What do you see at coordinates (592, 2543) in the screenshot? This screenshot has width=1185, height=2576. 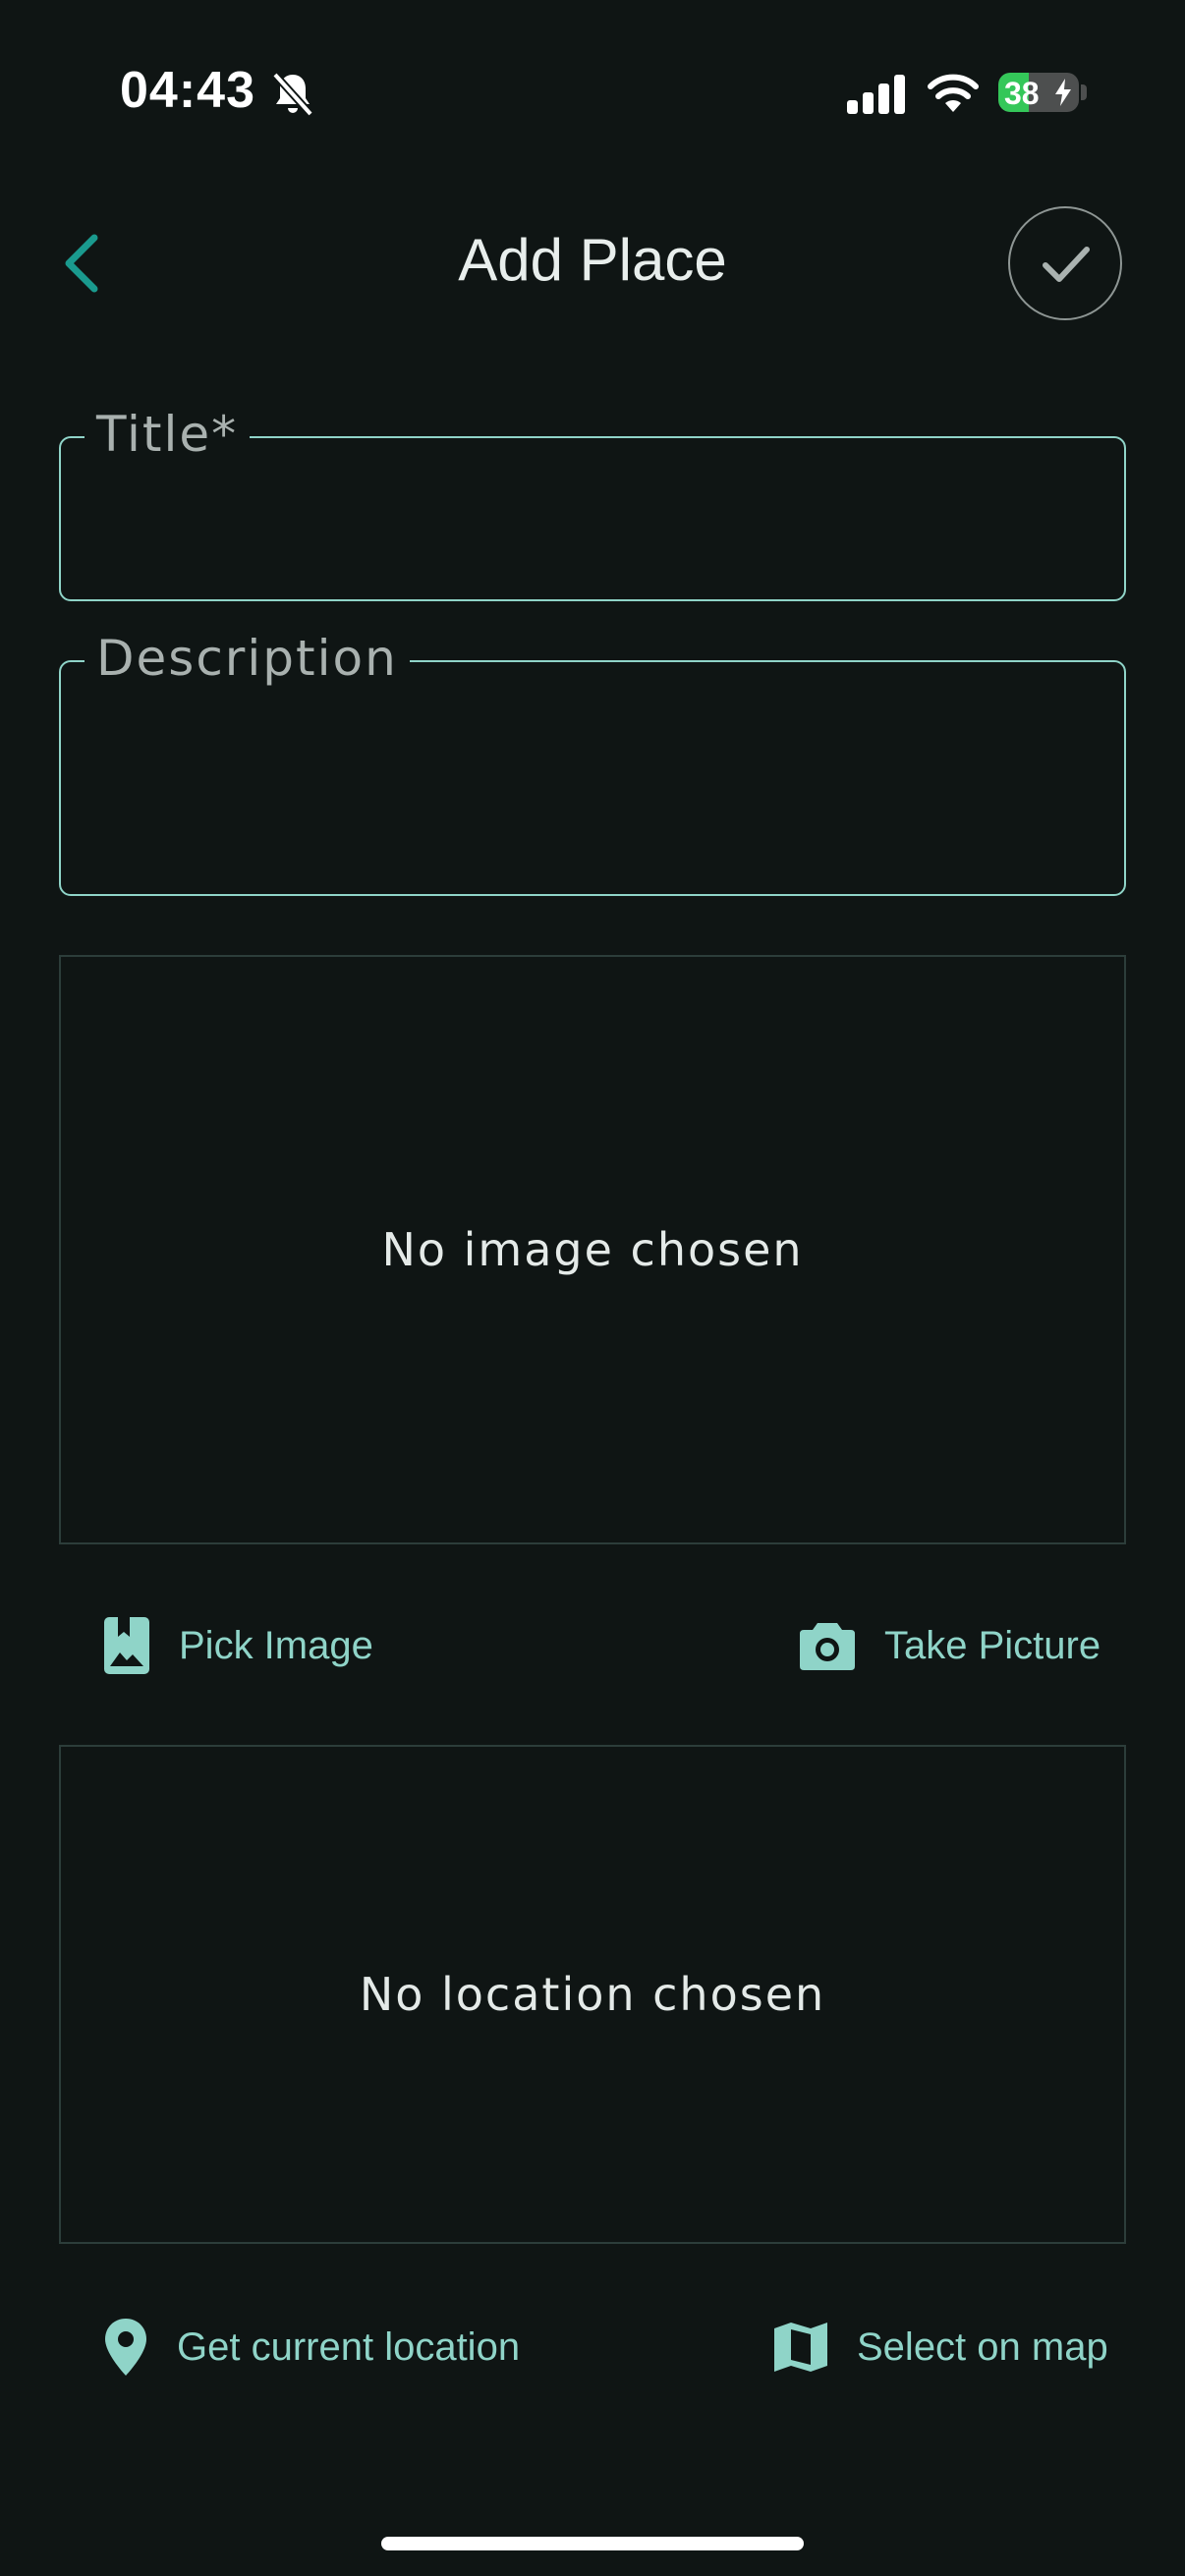 I see `home-indicator` at bounding box center [592, 2543].